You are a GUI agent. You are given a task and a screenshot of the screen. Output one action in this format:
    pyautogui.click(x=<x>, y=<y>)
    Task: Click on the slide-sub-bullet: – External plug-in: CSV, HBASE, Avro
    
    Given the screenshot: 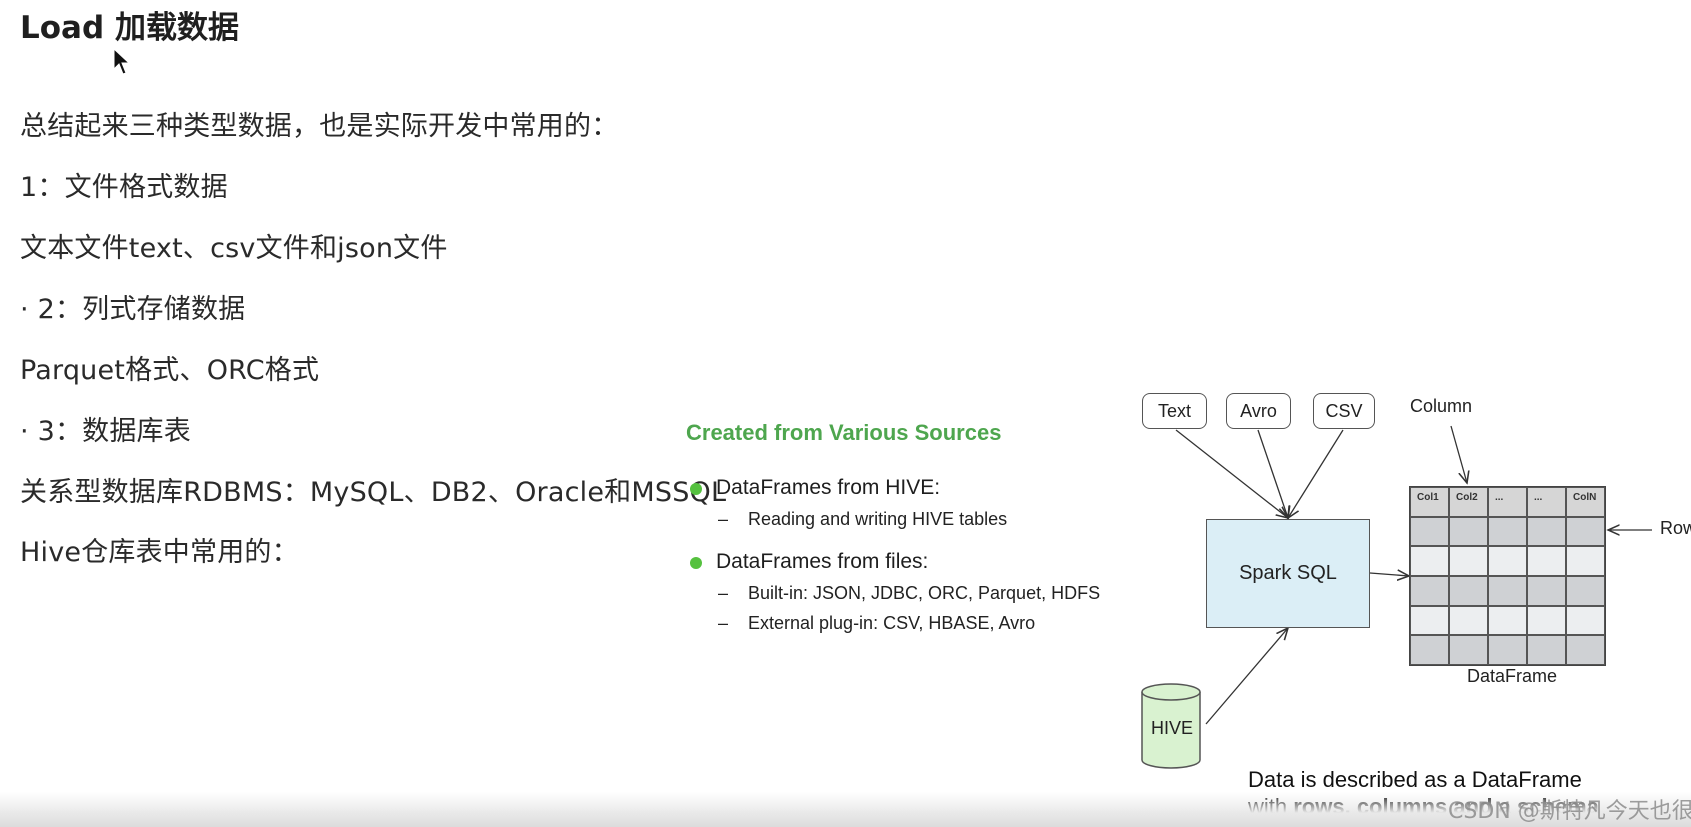 What is the action you would take?
    pyautogui.click(x=877, y=623)
    